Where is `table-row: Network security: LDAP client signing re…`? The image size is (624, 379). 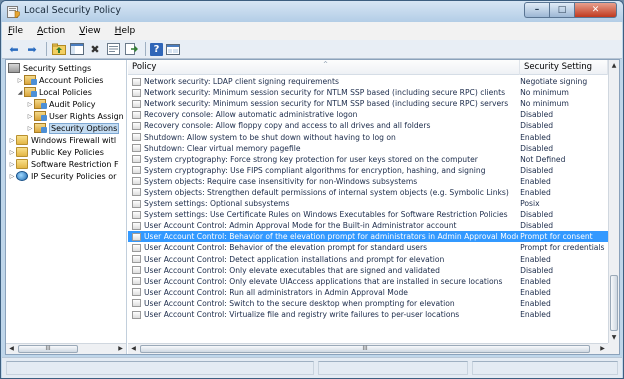 table-row: Network security: LDAP client signing re… is located at coordinates (368, 81).